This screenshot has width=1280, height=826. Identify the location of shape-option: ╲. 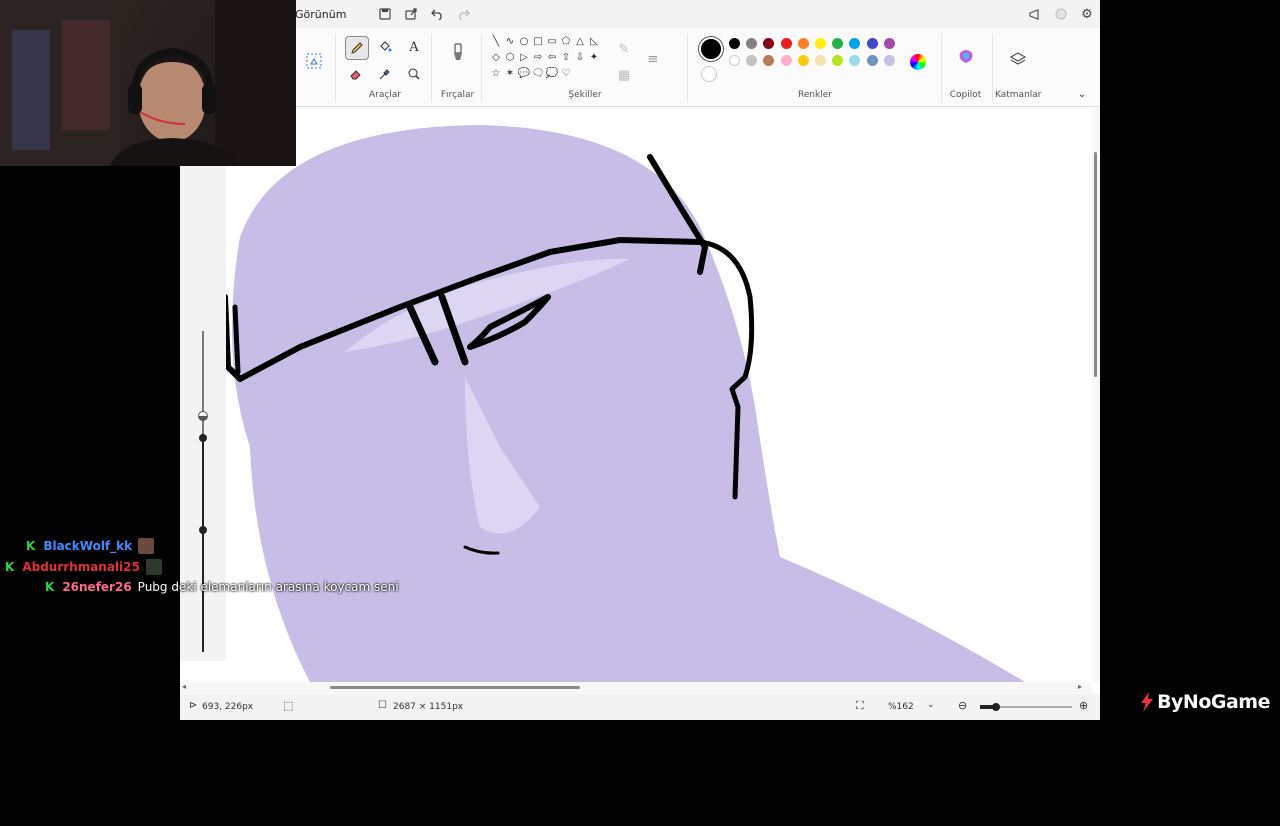
(496, 41).